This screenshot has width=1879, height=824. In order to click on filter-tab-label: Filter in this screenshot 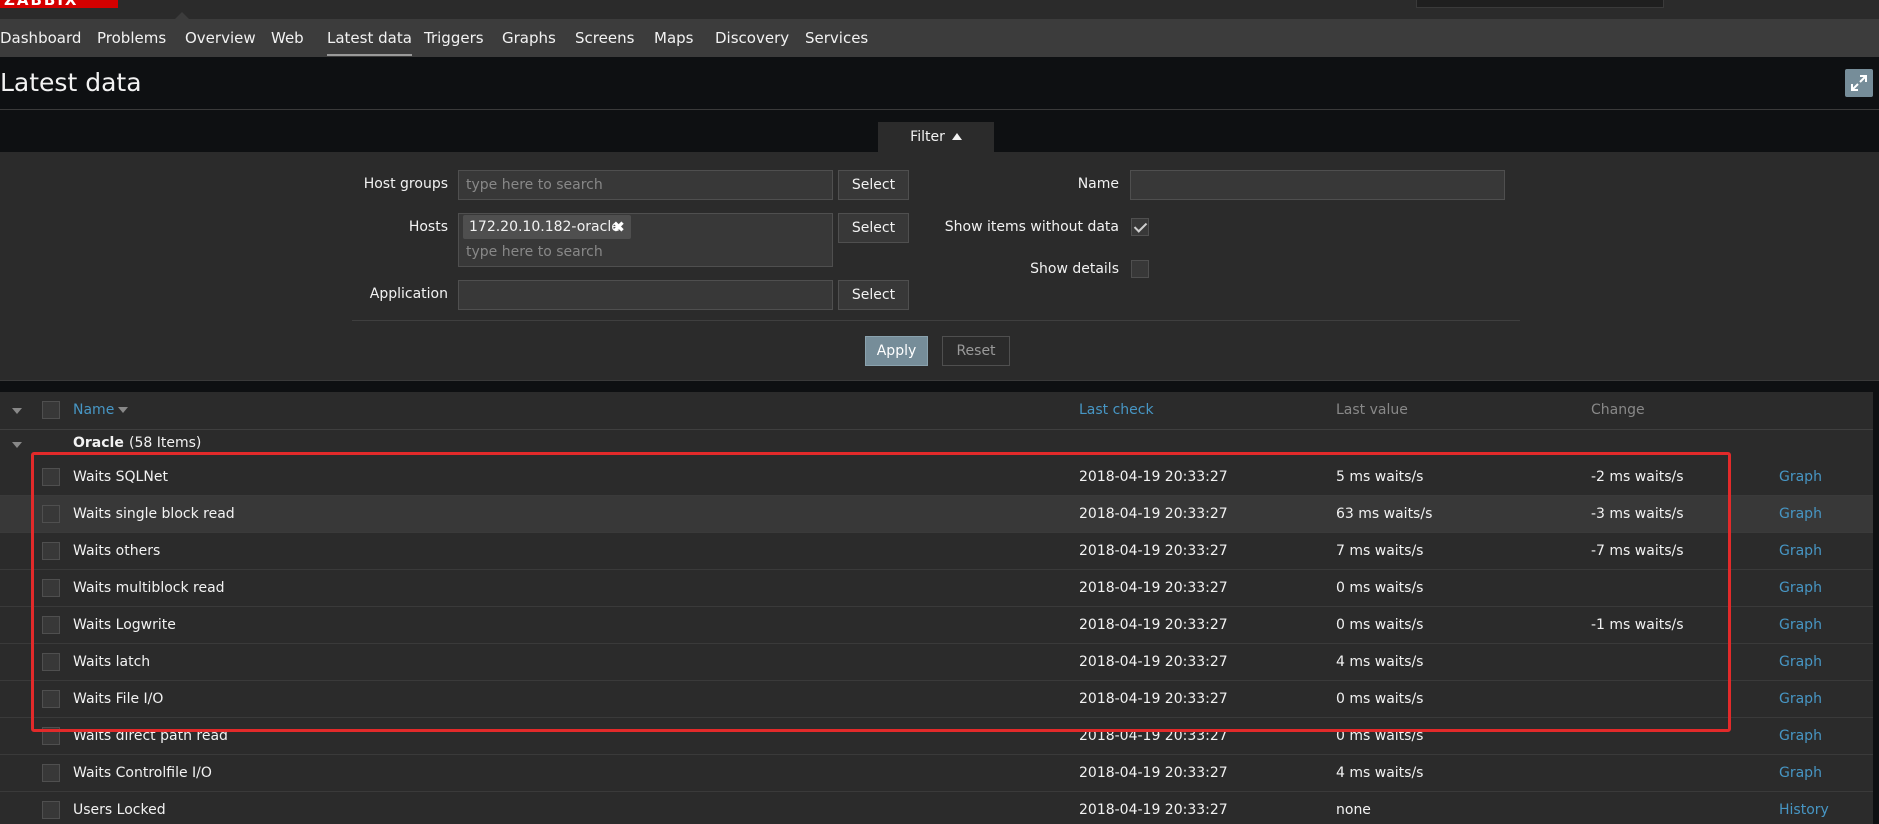, I will do `click(927, 137)`.